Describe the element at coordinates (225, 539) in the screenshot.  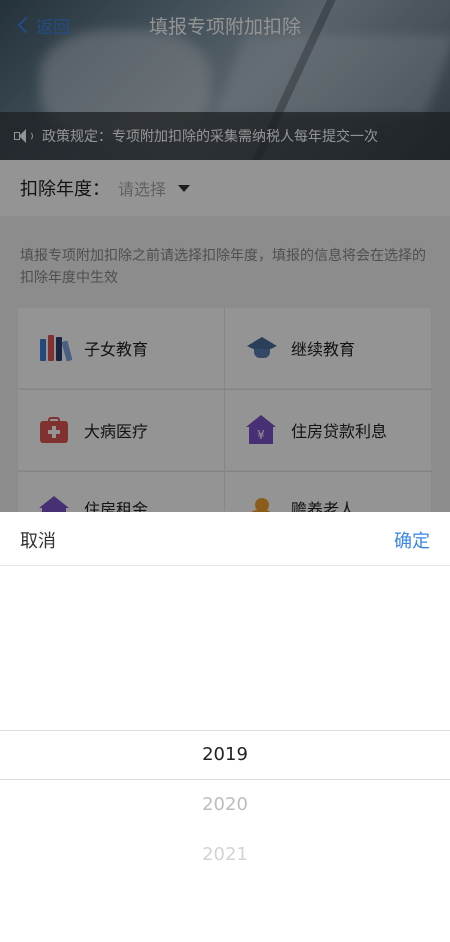
I see `picker-toolbar: 取消 确定` at that location.